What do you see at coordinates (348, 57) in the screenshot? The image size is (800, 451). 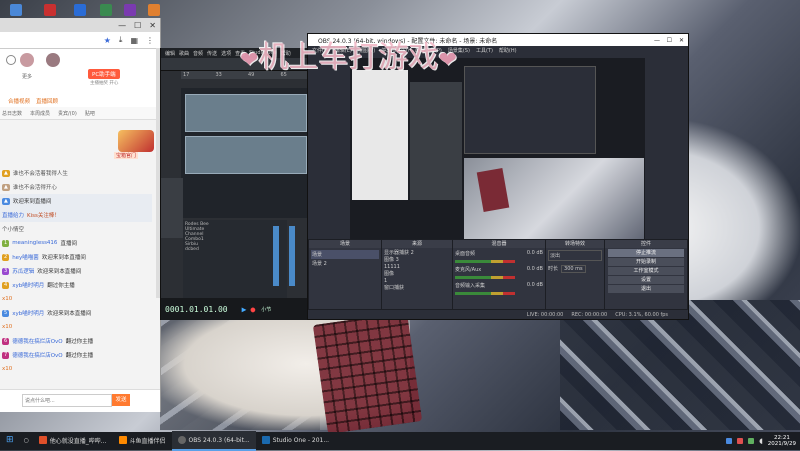 I see `stream-title-text: 机上车打游戏` at bounding box center [348, 57].